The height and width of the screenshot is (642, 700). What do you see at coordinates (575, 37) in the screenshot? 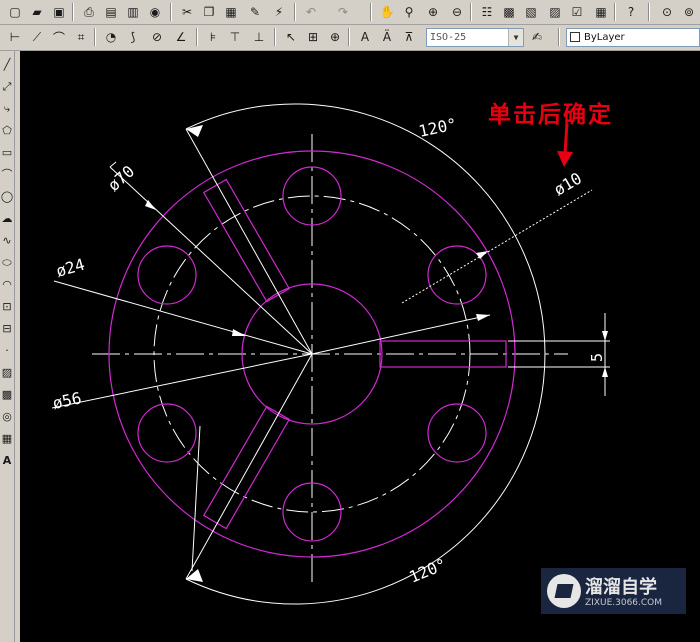
I see `color-swatch-icon` at bounding box center [575, 37].